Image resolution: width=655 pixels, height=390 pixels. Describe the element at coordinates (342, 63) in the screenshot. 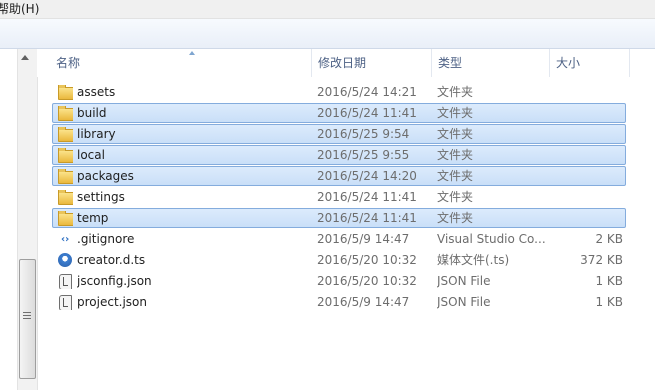

I see `column-date-label: 修改日期` at that location.